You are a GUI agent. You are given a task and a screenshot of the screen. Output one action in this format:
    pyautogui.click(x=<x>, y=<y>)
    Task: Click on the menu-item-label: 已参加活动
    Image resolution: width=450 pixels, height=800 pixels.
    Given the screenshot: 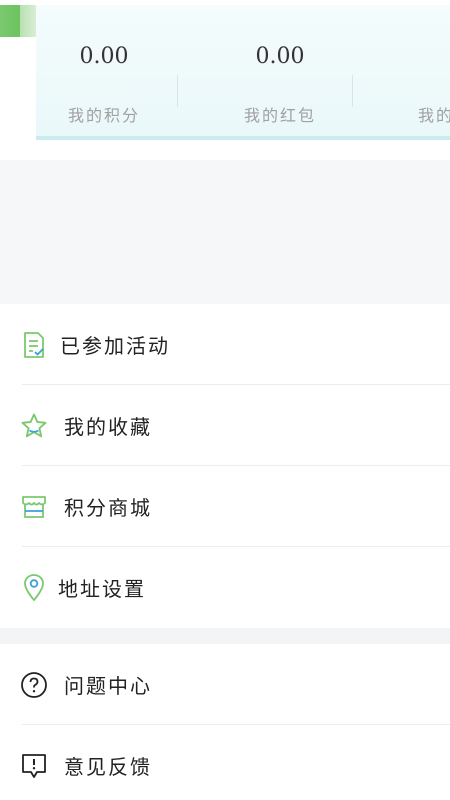 What is the action you would take?
    pyautogui.click(x=115, y=345)
    